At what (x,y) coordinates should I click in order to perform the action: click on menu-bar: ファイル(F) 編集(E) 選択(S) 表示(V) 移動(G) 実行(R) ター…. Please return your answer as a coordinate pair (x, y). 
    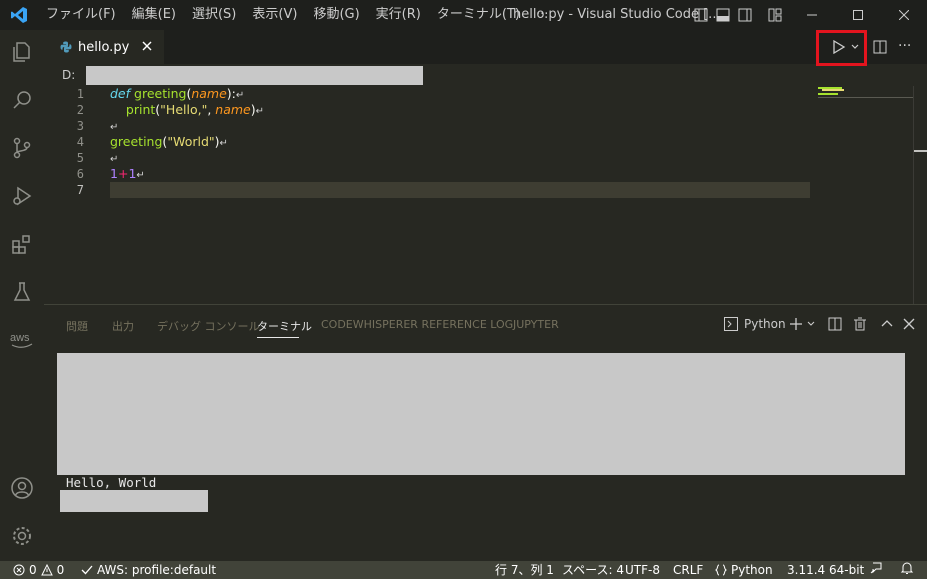
    Looking at the image, I should click on (297, 15).